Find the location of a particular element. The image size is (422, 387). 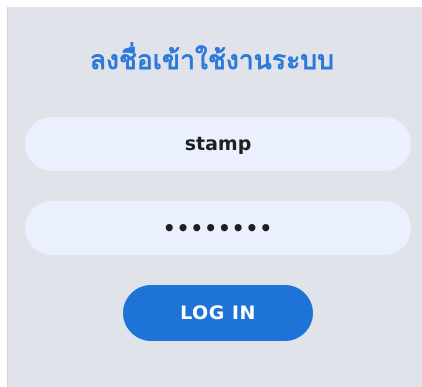

username-input is located at coordinates (218, 144).